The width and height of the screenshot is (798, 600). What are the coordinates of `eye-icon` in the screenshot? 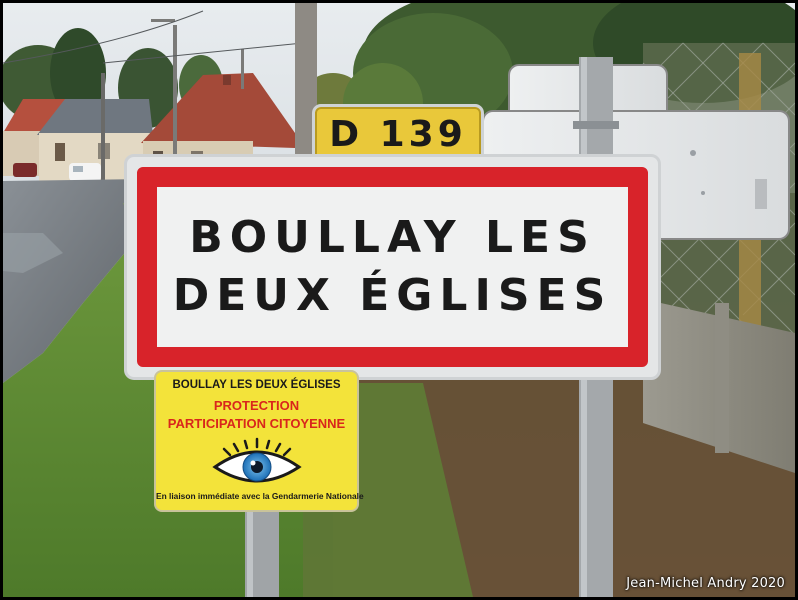 It's located at (257, 461).